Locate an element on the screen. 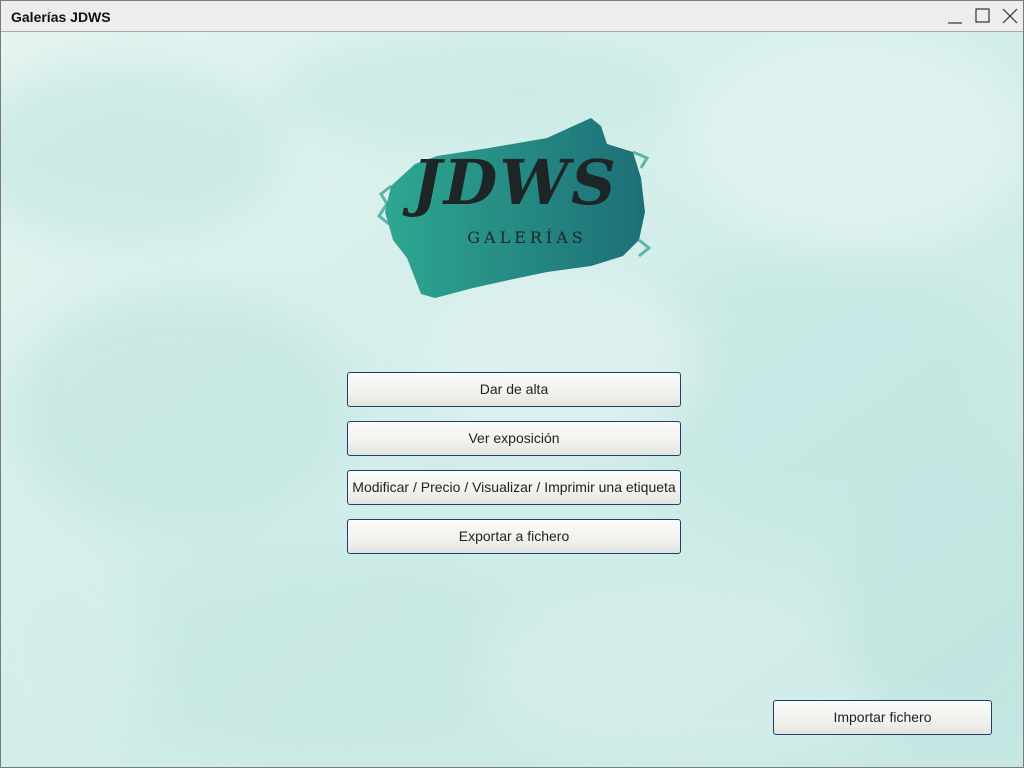 This screenshot has height=768, width=1024. import-file-button: Importar fichero is located at coordinates (882, 717).